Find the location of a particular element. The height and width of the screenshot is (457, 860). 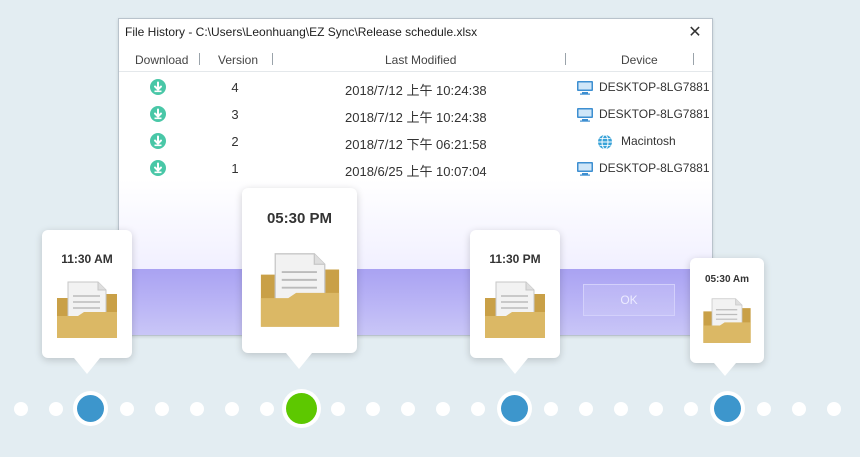

header-download: Download is located at coordinates (161, 60).